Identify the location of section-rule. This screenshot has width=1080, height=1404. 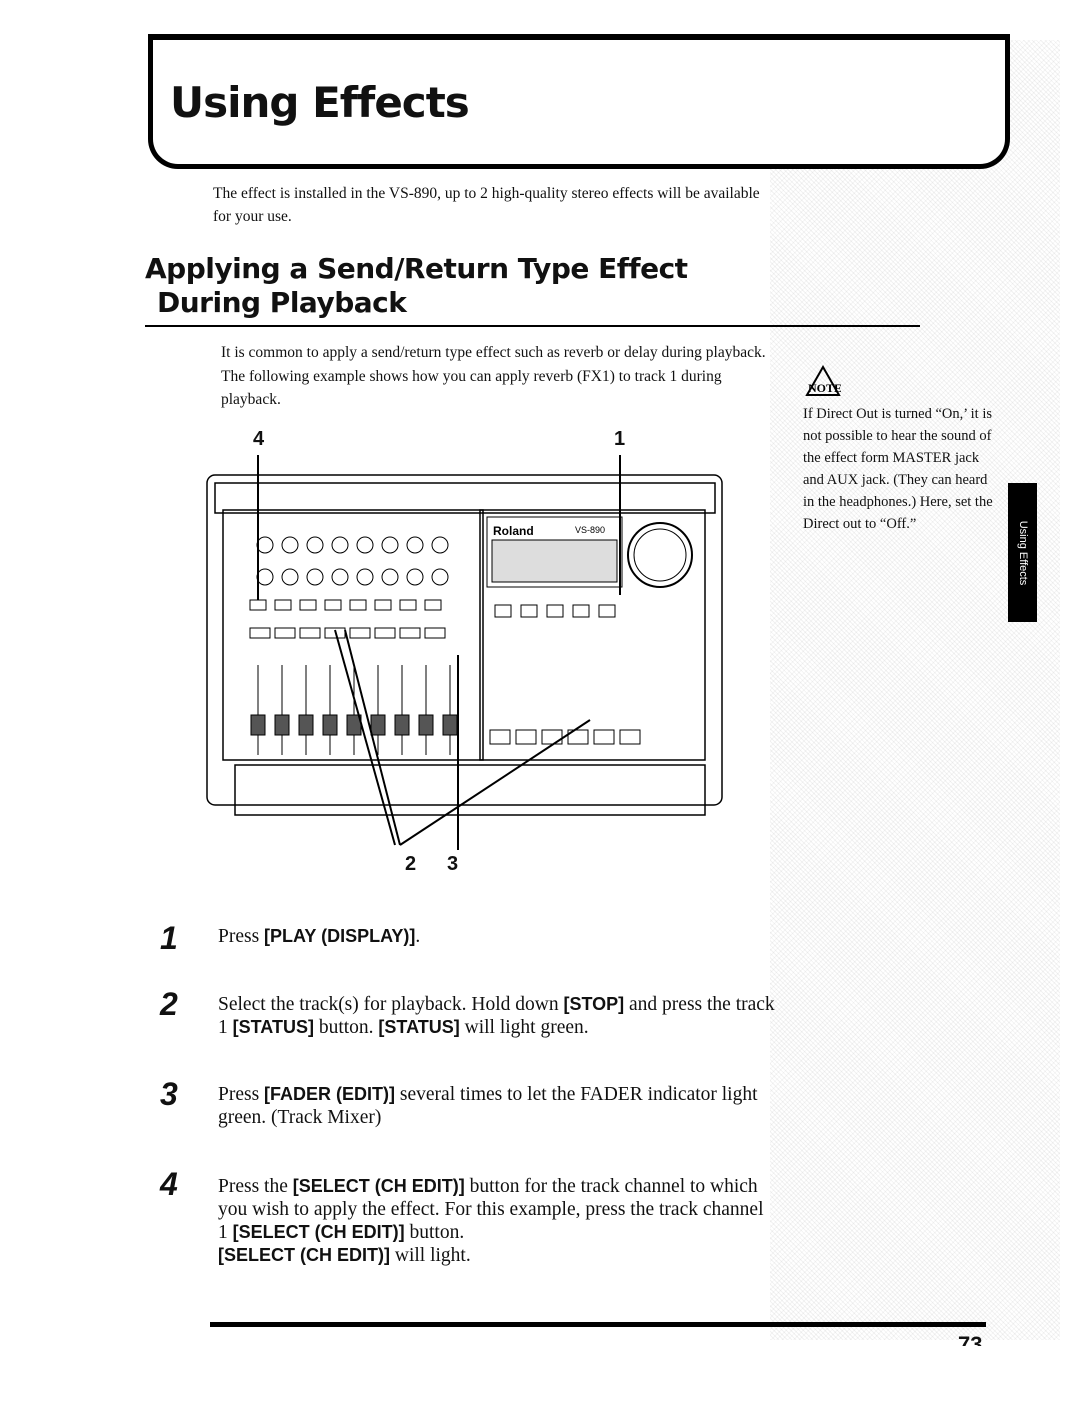
(532, 326).